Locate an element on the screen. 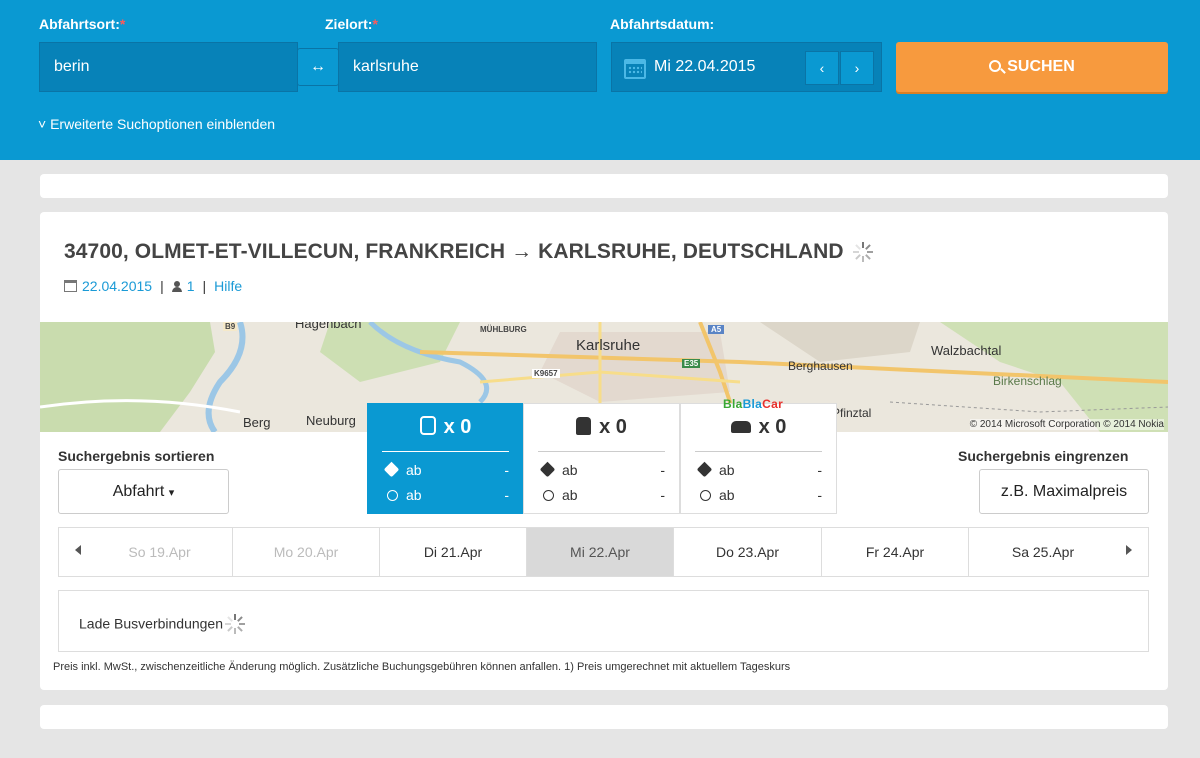 Image resolution: width=1200 pixels, height=758 pixels. filter-label: Suchergebnis eingrenzen is located at coordinates (1043, 456).